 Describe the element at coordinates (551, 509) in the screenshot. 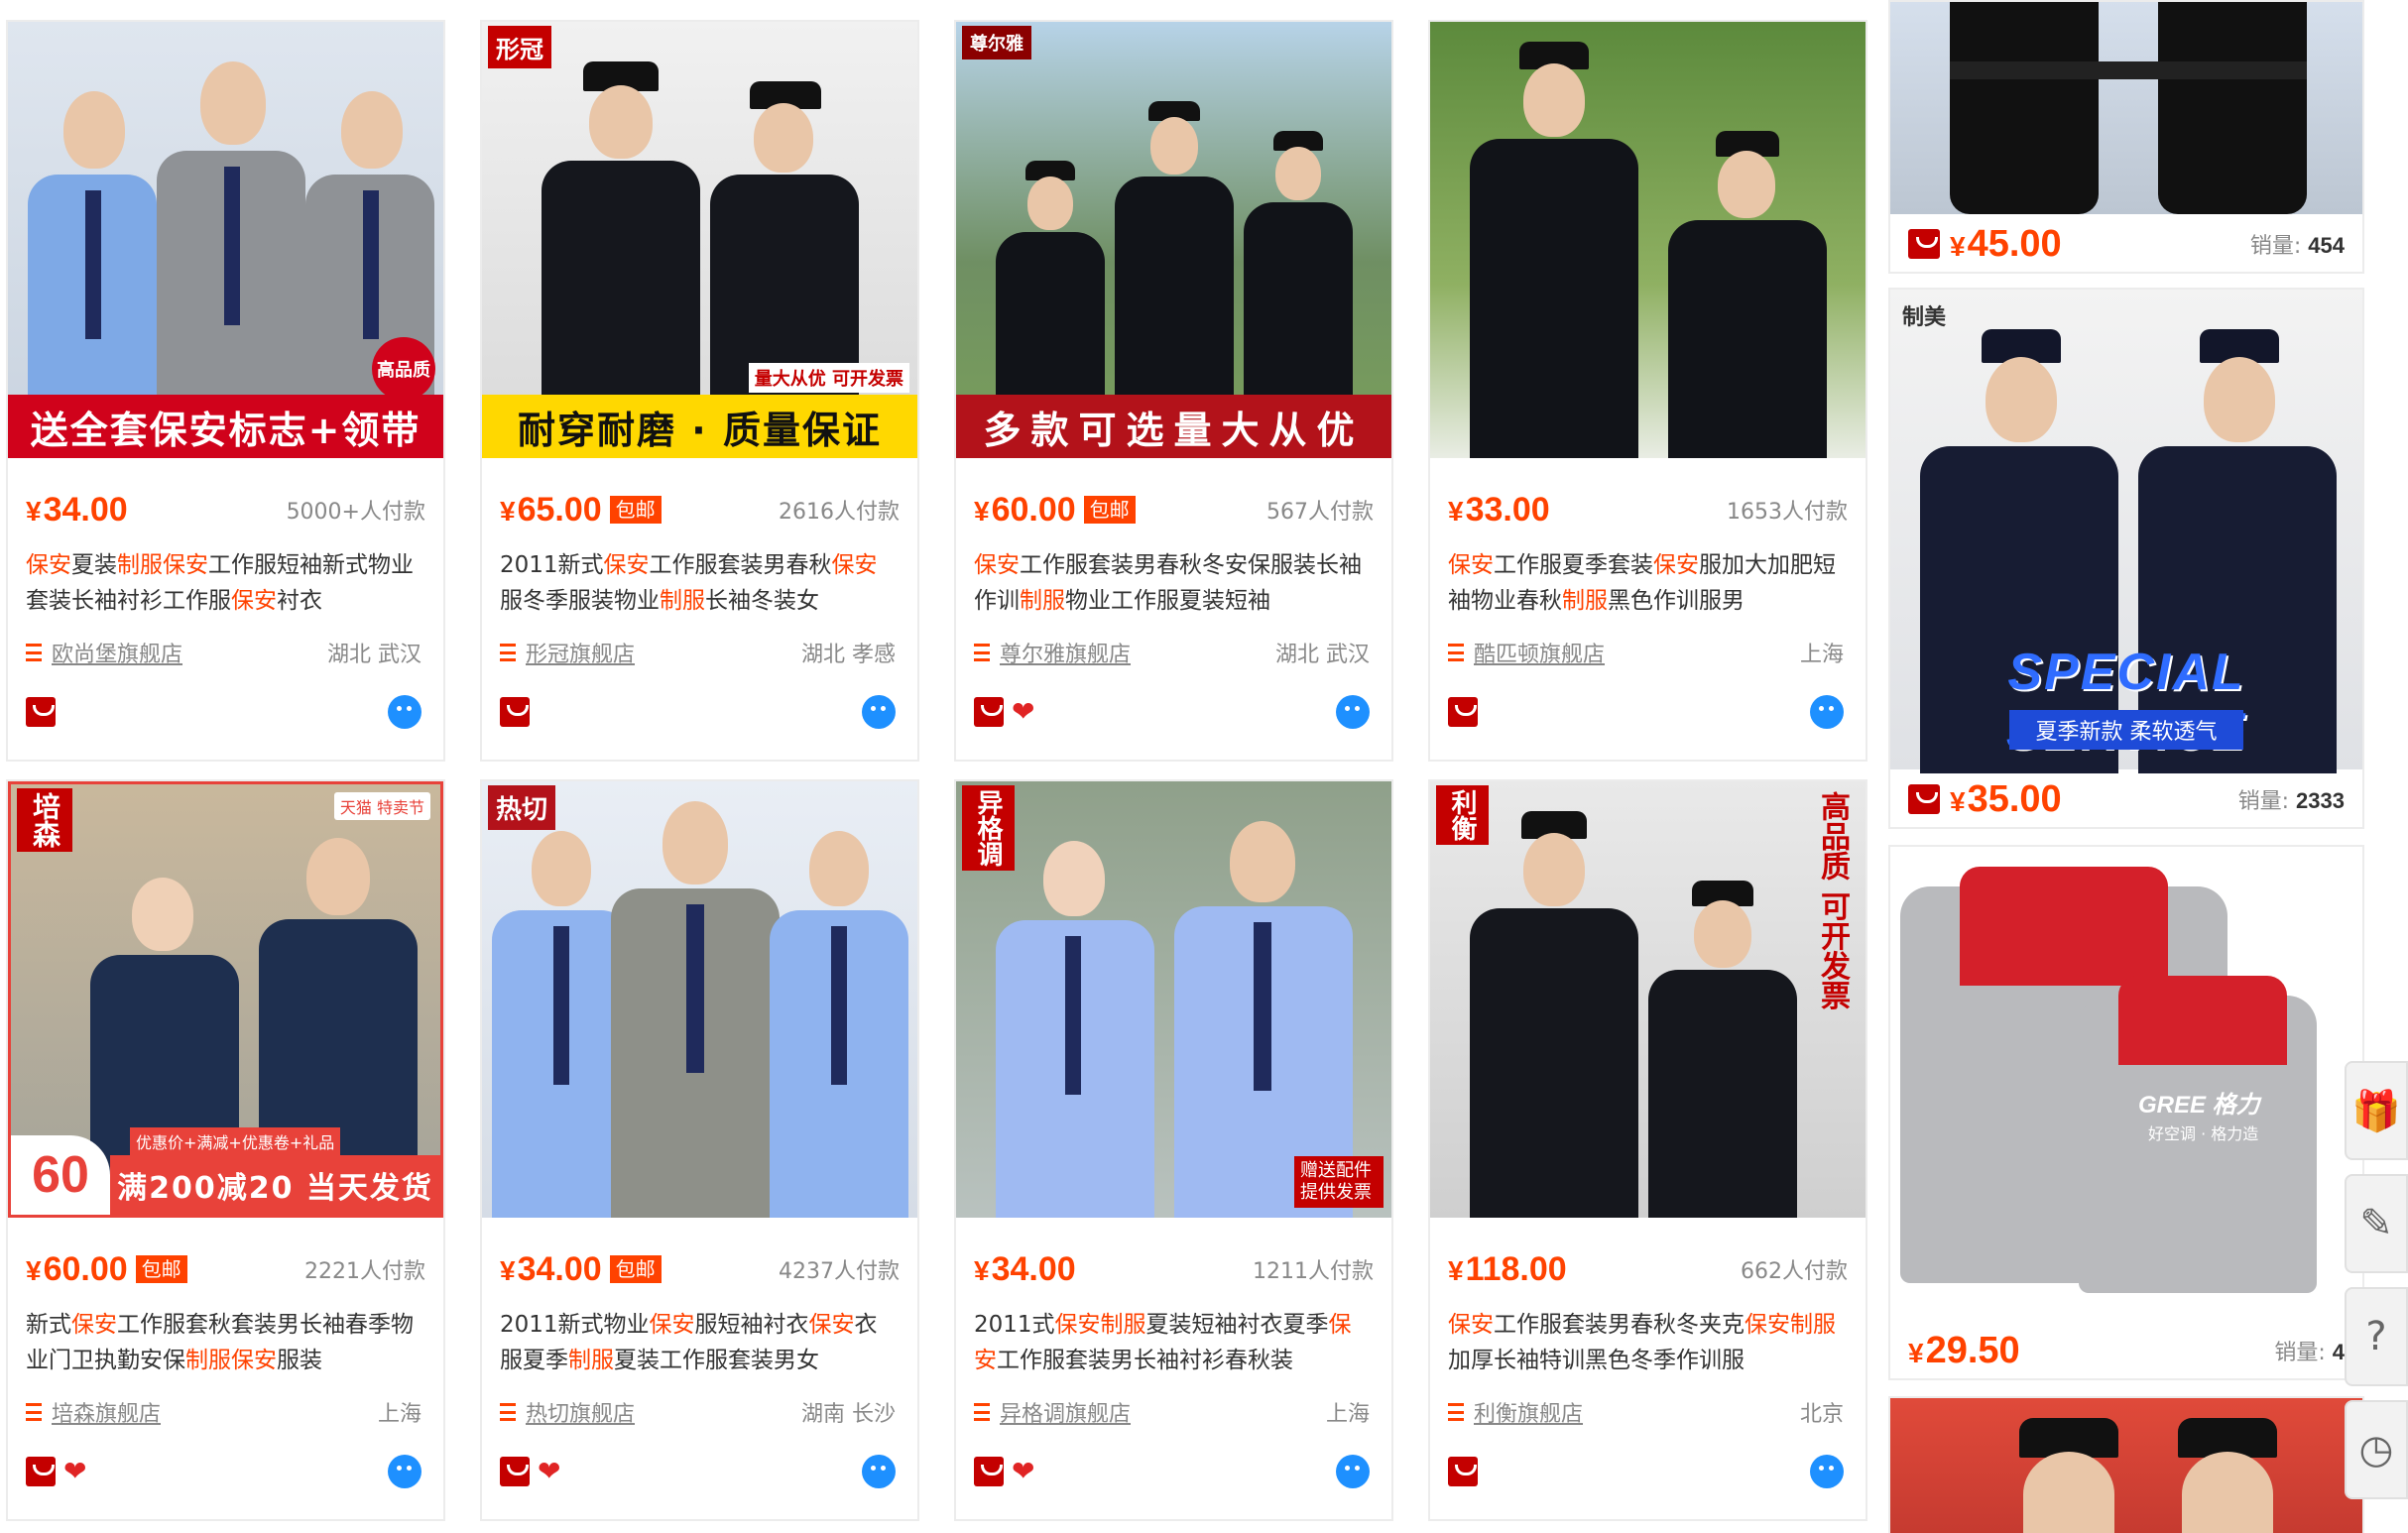

I see `price: ¥65.00` at that location.